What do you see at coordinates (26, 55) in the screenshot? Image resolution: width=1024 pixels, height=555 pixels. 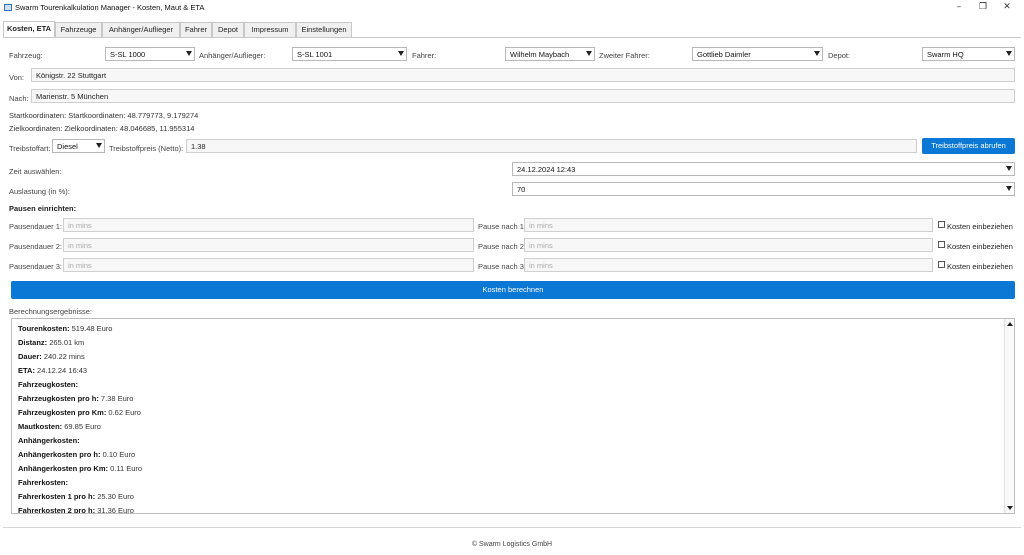 I see `vehicle-label: Fahrzeug:` at bounding box center [26, 55].